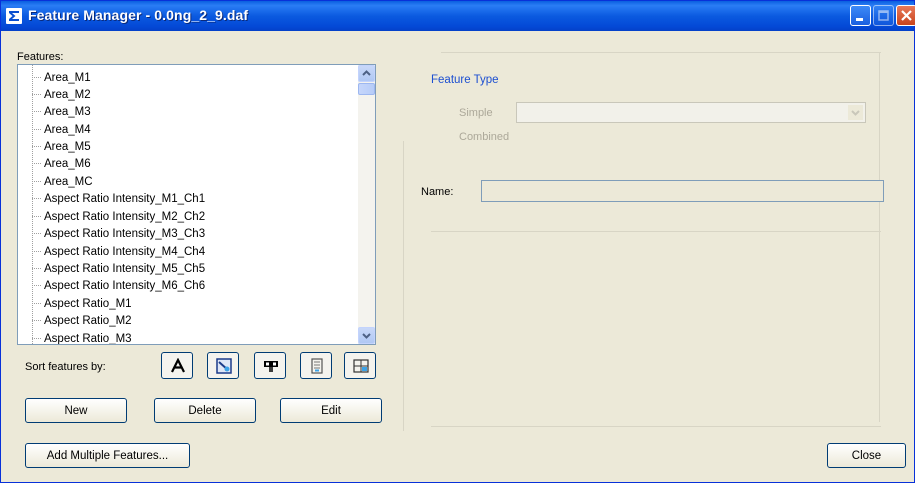 The image size is (915, 483). I want to click on list-scrollbar, so click(366, 204).